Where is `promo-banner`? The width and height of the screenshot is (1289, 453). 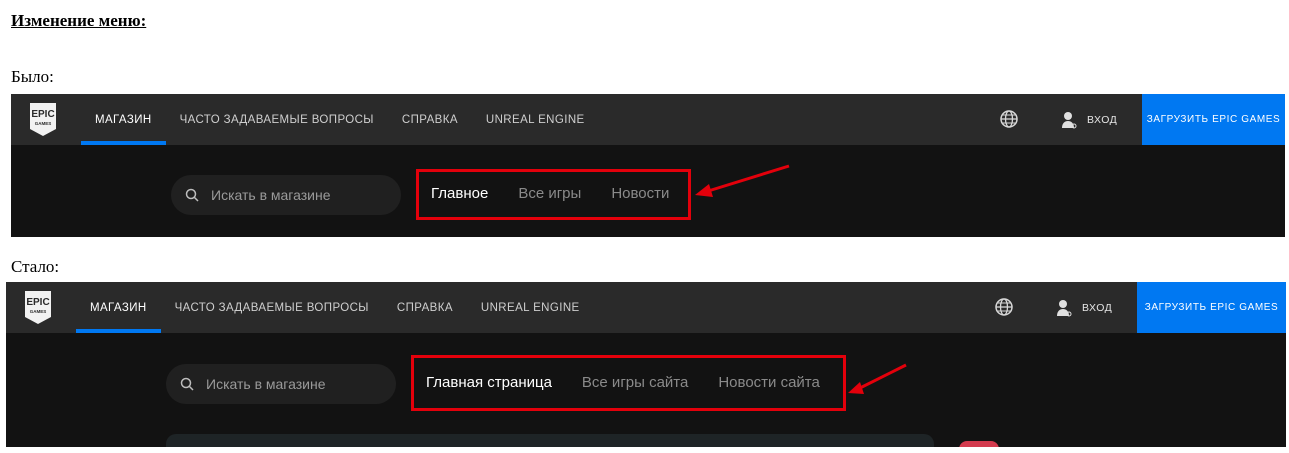
promo-banner is located at coordinates (550, 440).